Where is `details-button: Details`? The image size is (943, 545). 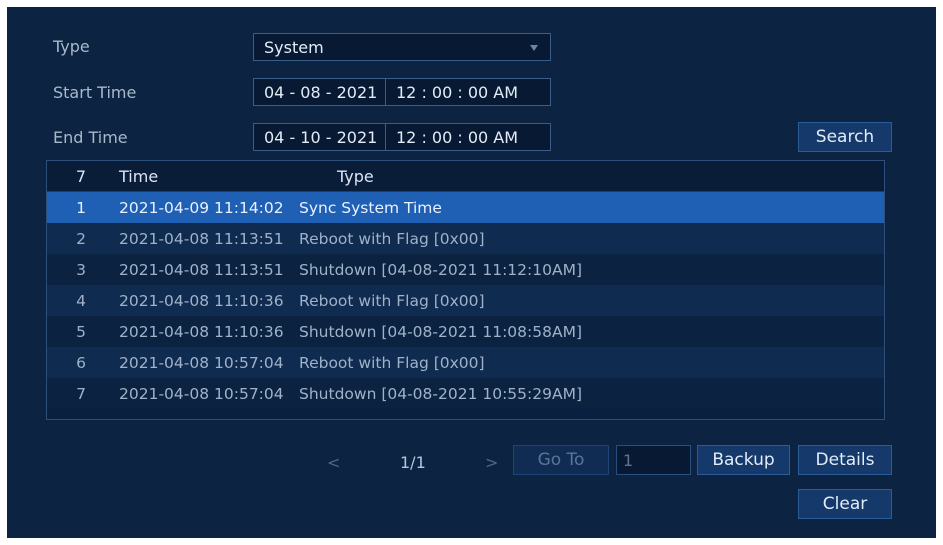
details-button: Details is located at coordinates (845, 460).